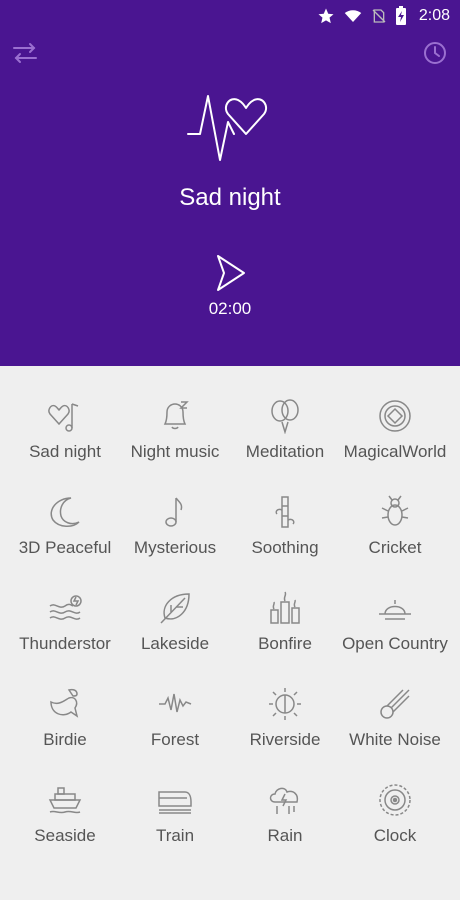 This screenshot has width=460, height=900. Describe the element at coordinates (65, 722) in the screenshot. I see `sound-item-birdie: Birdie` at that location.